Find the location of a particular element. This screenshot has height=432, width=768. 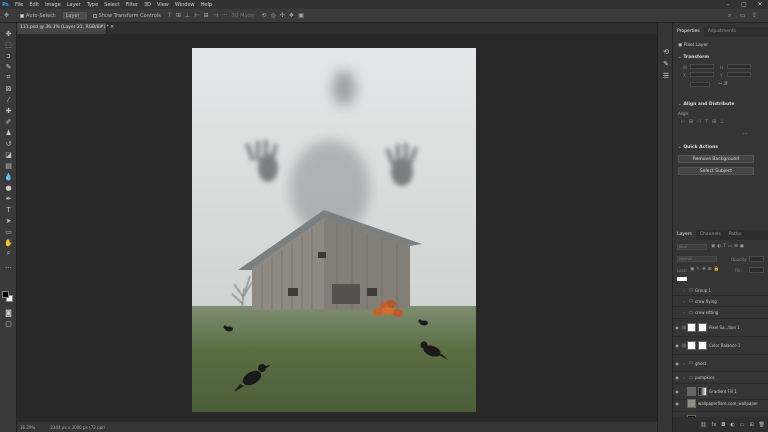

hand-tool-icon: ✋ is located at coordinates (8, 242).